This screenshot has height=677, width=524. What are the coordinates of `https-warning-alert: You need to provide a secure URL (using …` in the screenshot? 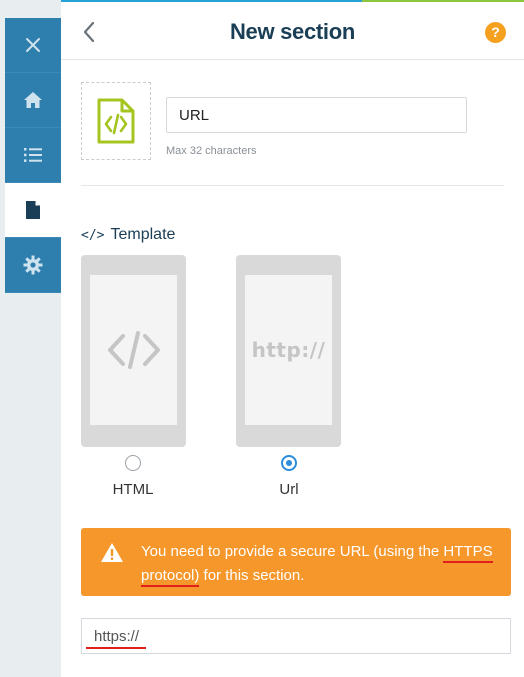 It's located at (296, 562).